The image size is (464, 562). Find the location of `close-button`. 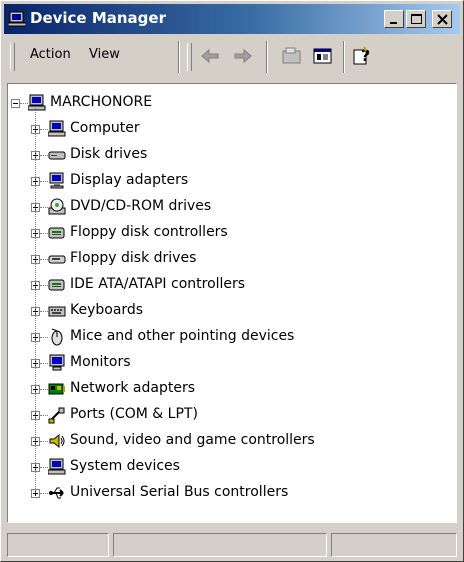

close-button is located at coordinates (442, 19).